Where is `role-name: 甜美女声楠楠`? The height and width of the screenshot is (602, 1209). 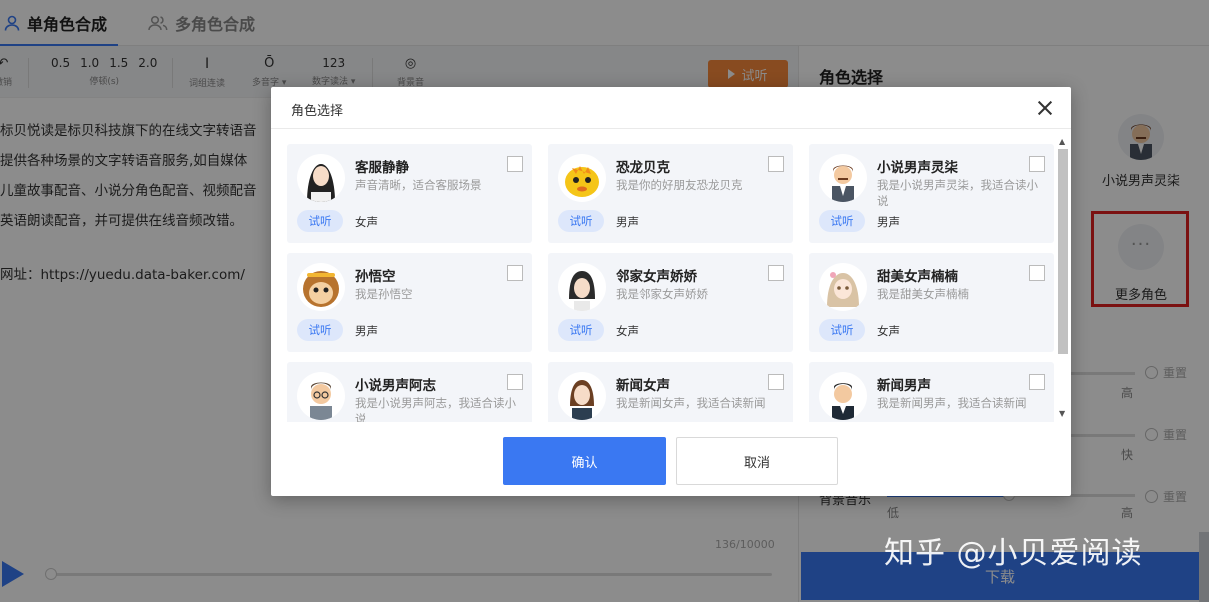 role-name: 甜美女声楠楠 is located at coordinates (917, 277).